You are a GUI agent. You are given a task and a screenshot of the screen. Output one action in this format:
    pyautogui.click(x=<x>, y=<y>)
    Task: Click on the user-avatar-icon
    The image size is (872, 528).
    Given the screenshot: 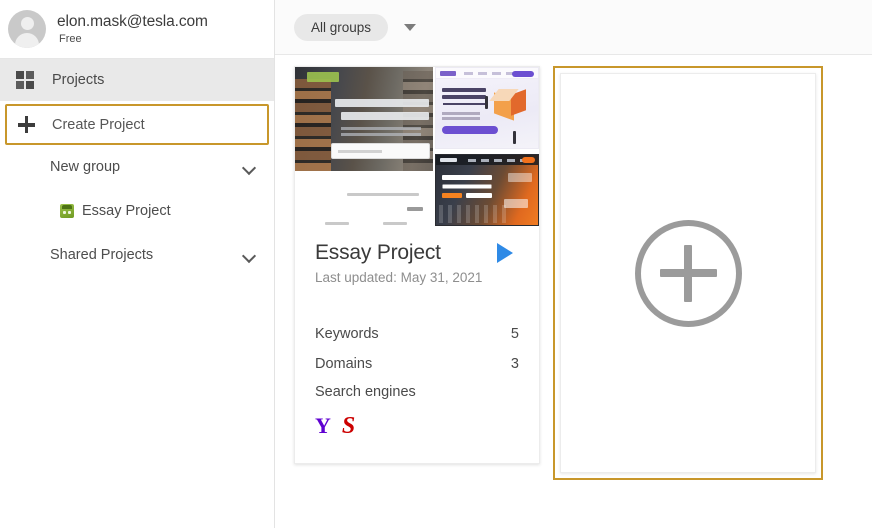 What is the action you would take?
    pyautogui.click(x=27, y=29)
    